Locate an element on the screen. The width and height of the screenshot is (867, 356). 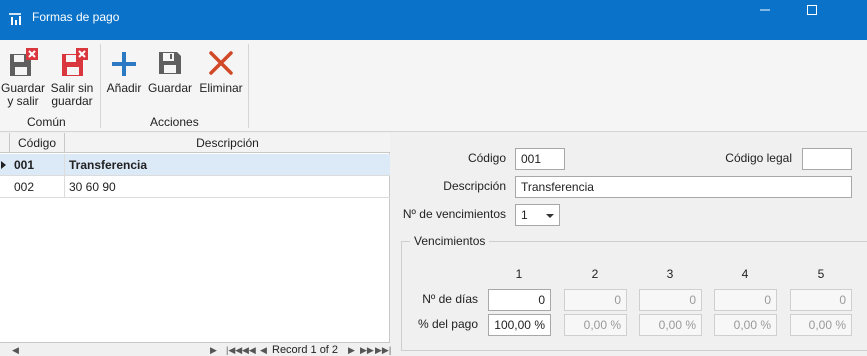
days-field-3: 0 is located at coordinates (670, 300).